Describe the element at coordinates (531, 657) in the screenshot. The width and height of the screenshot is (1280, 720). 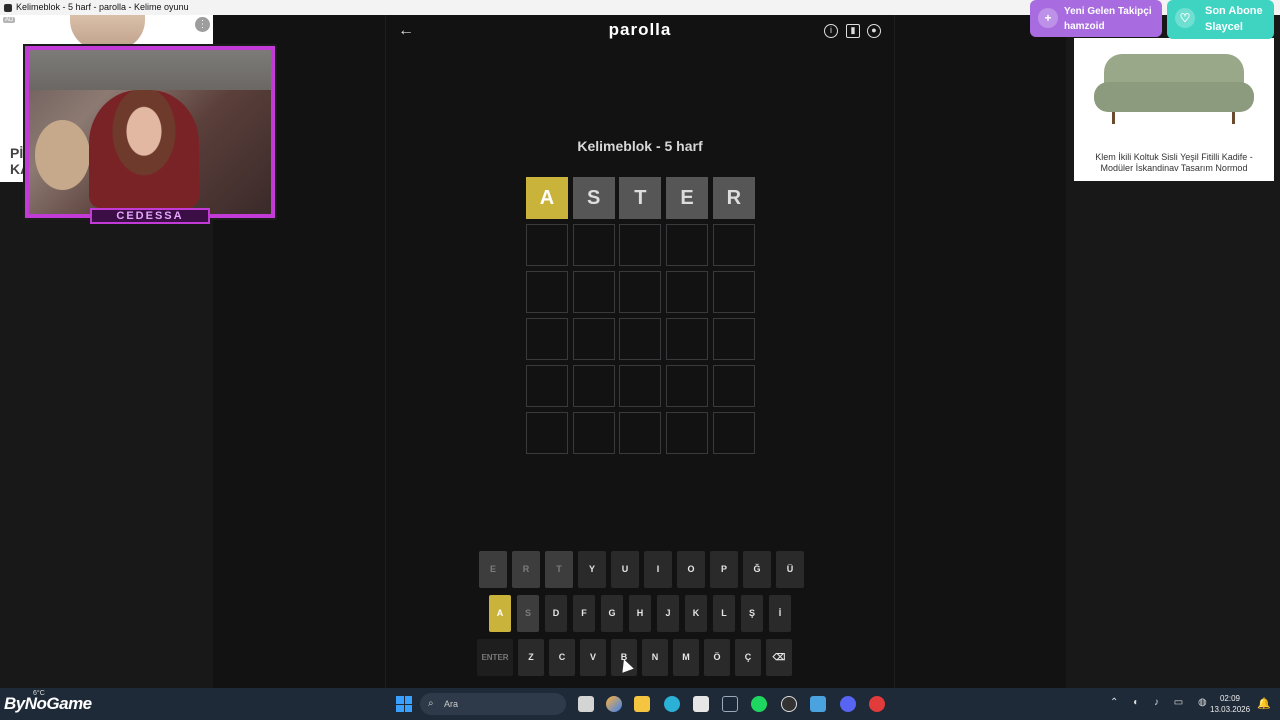
I see `key-z: Z` at that location.